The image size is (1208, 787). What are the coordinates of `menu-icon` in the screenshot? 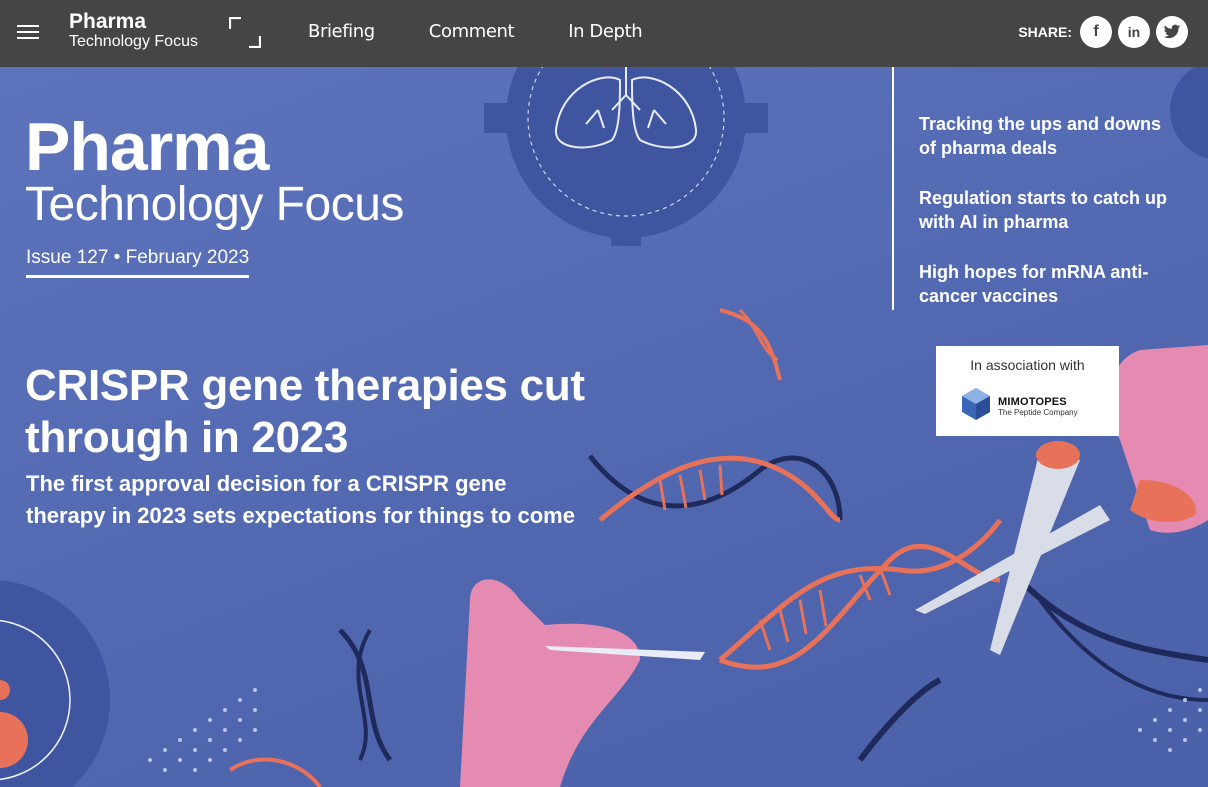 It's located at (28, 33).